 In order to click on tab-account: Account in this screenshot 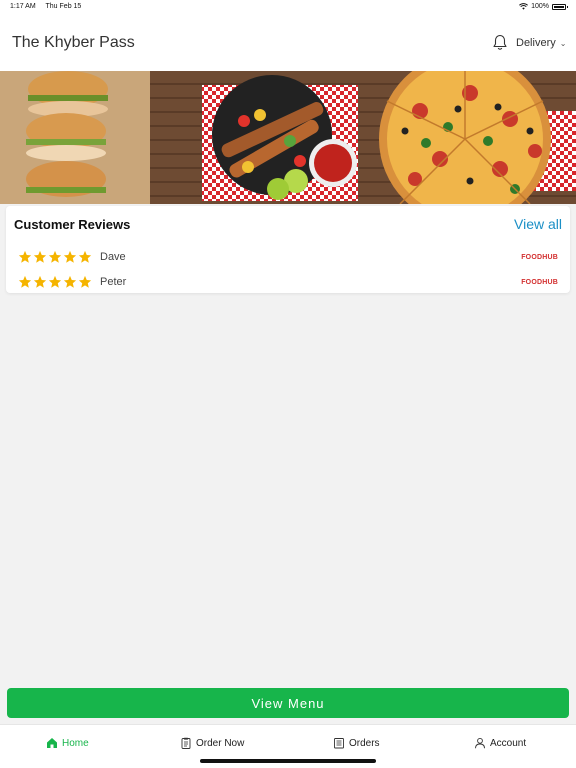, I will do `click(500, 743)`.